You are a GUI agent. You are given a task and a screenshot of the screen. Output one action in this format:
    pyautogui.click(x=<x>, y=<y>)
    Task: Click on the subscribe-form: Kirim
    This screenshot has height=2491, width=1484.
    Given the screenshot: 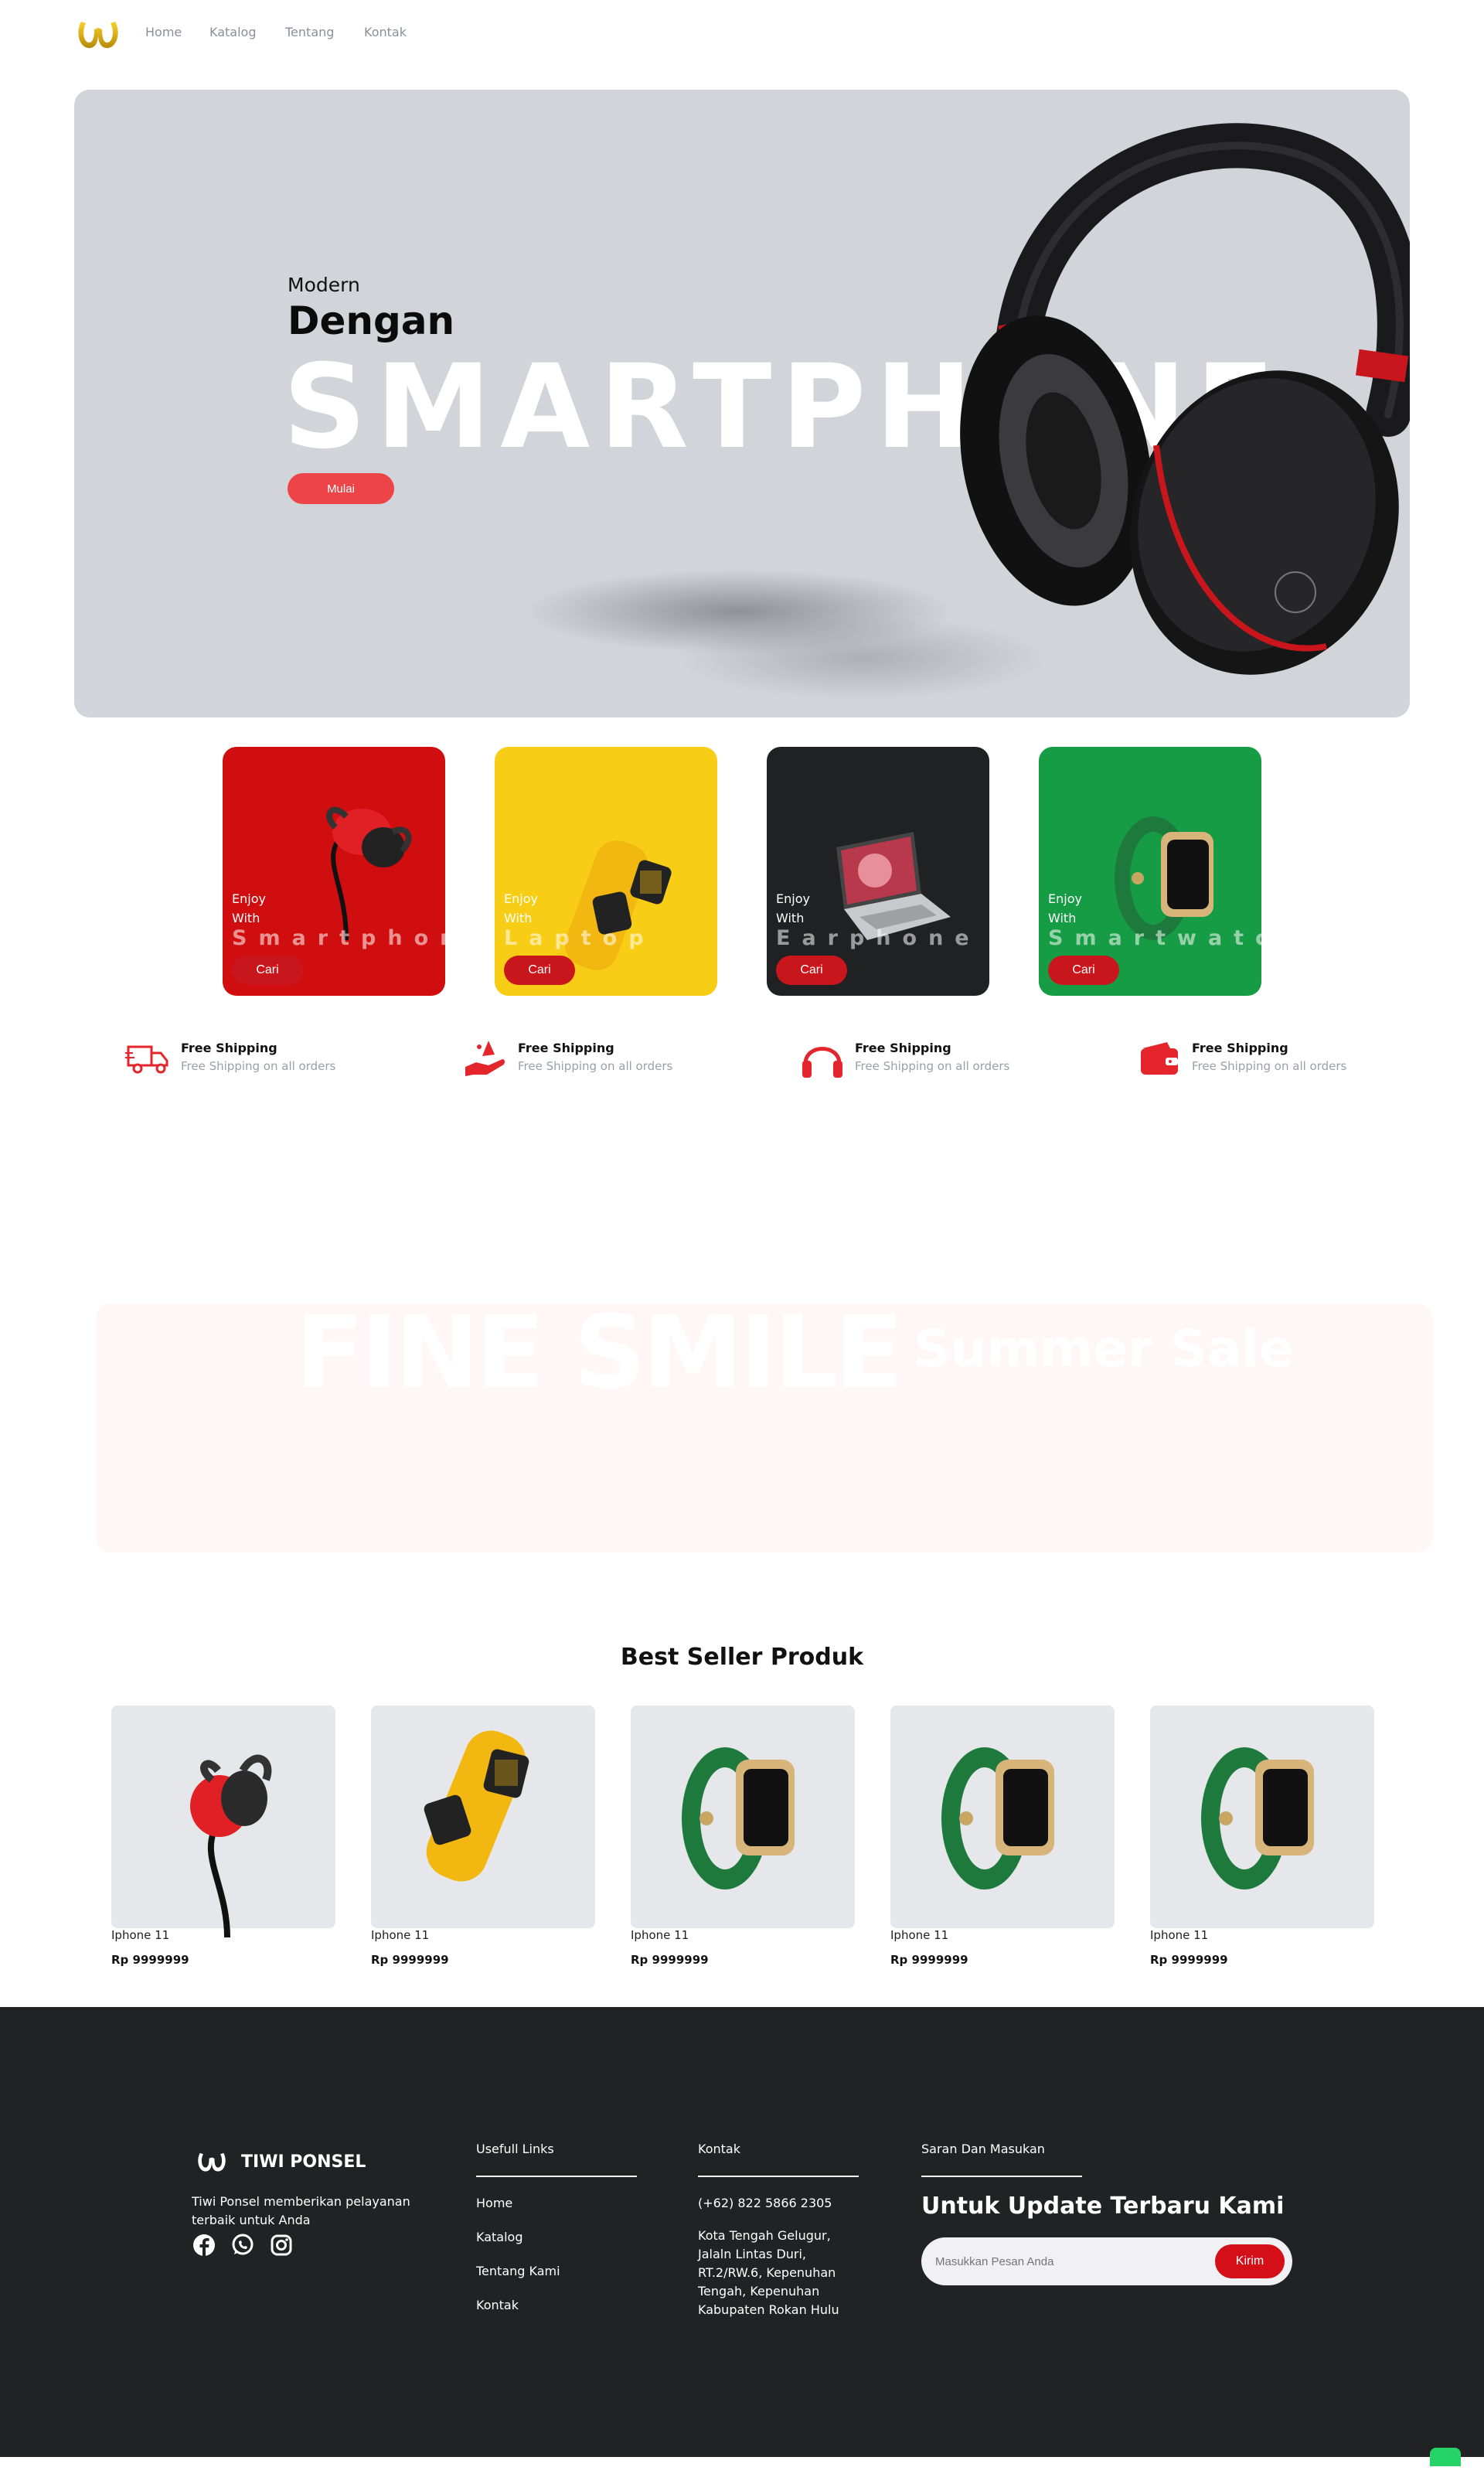 What is the action you would take?
    pyautogui.click(x=1106, y=2261)
    